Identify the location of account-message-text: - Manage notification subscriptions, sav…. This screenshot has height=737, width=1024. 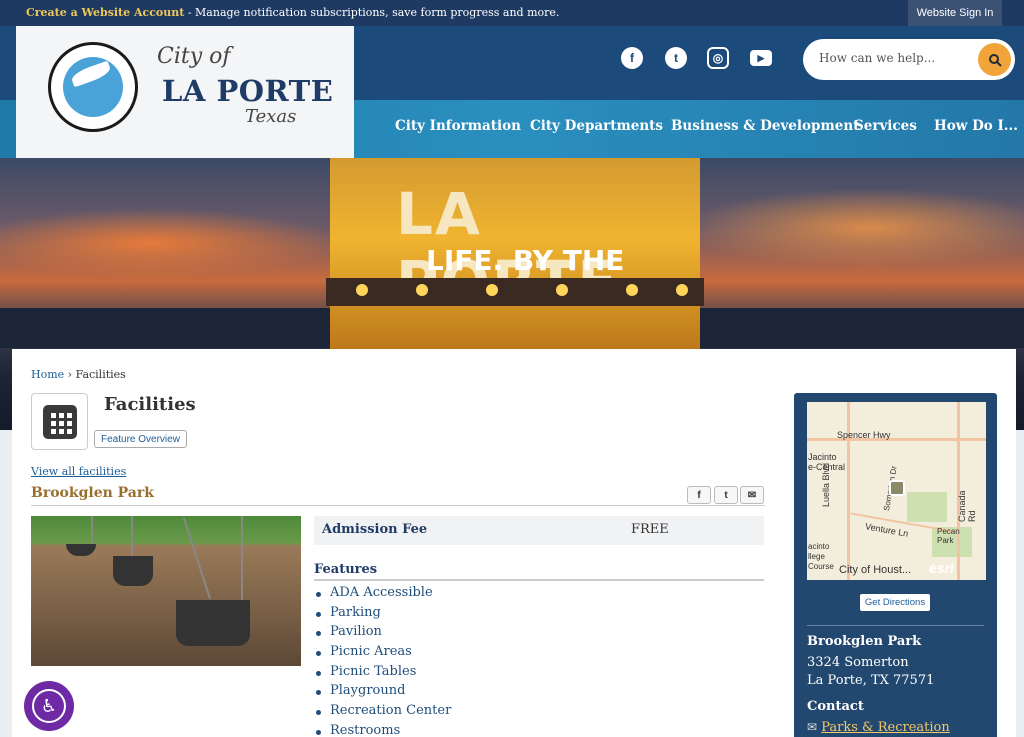
(372, 12).